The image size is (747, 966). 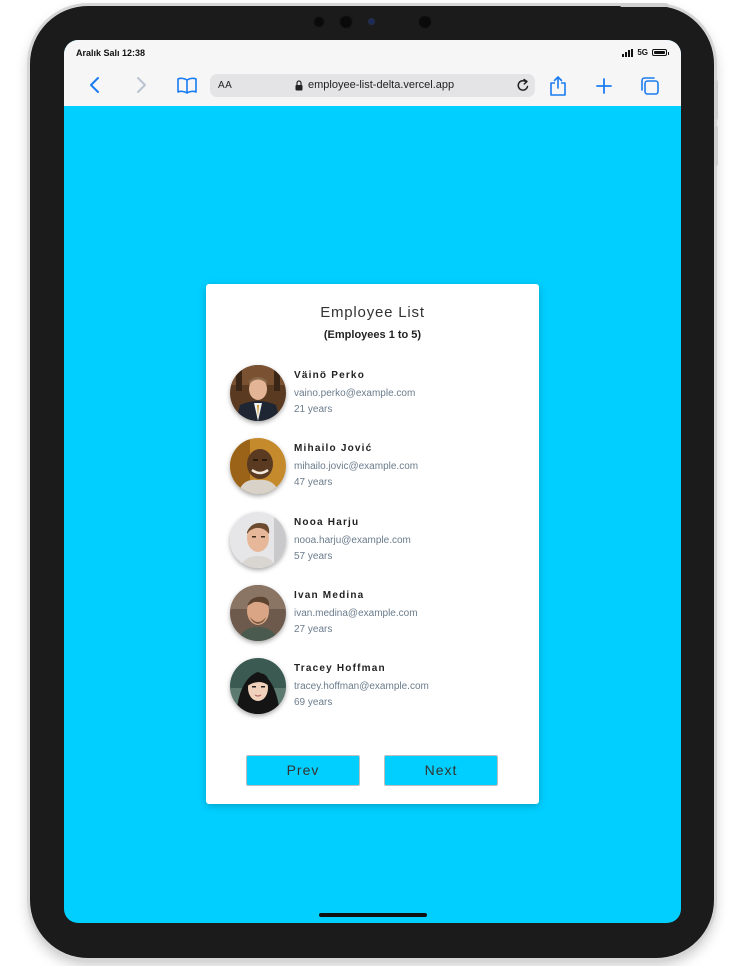 What do you see at coordinates (329, 375) in the screenshot?
I see `employee-name: Väinö Perko` at bounding box center [329, 375].